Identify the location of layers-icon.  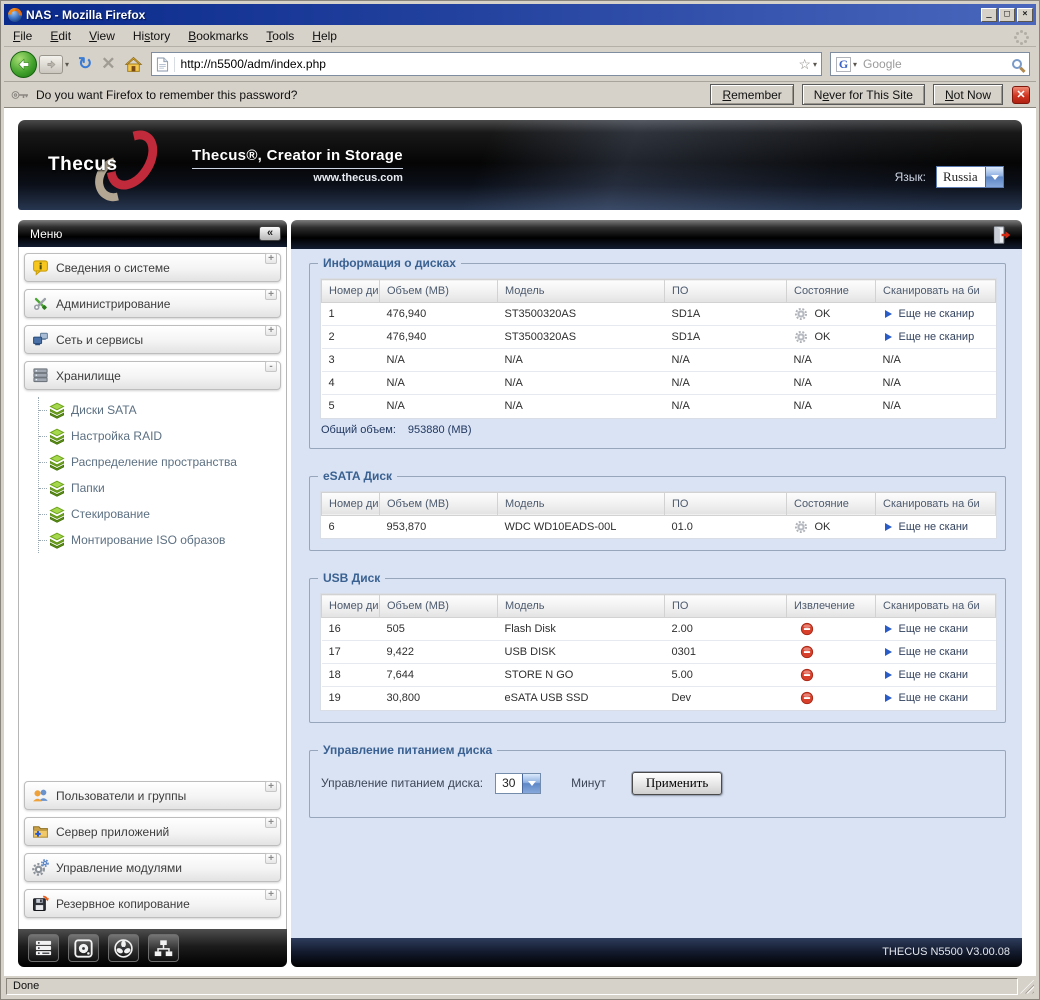
(57, 462).